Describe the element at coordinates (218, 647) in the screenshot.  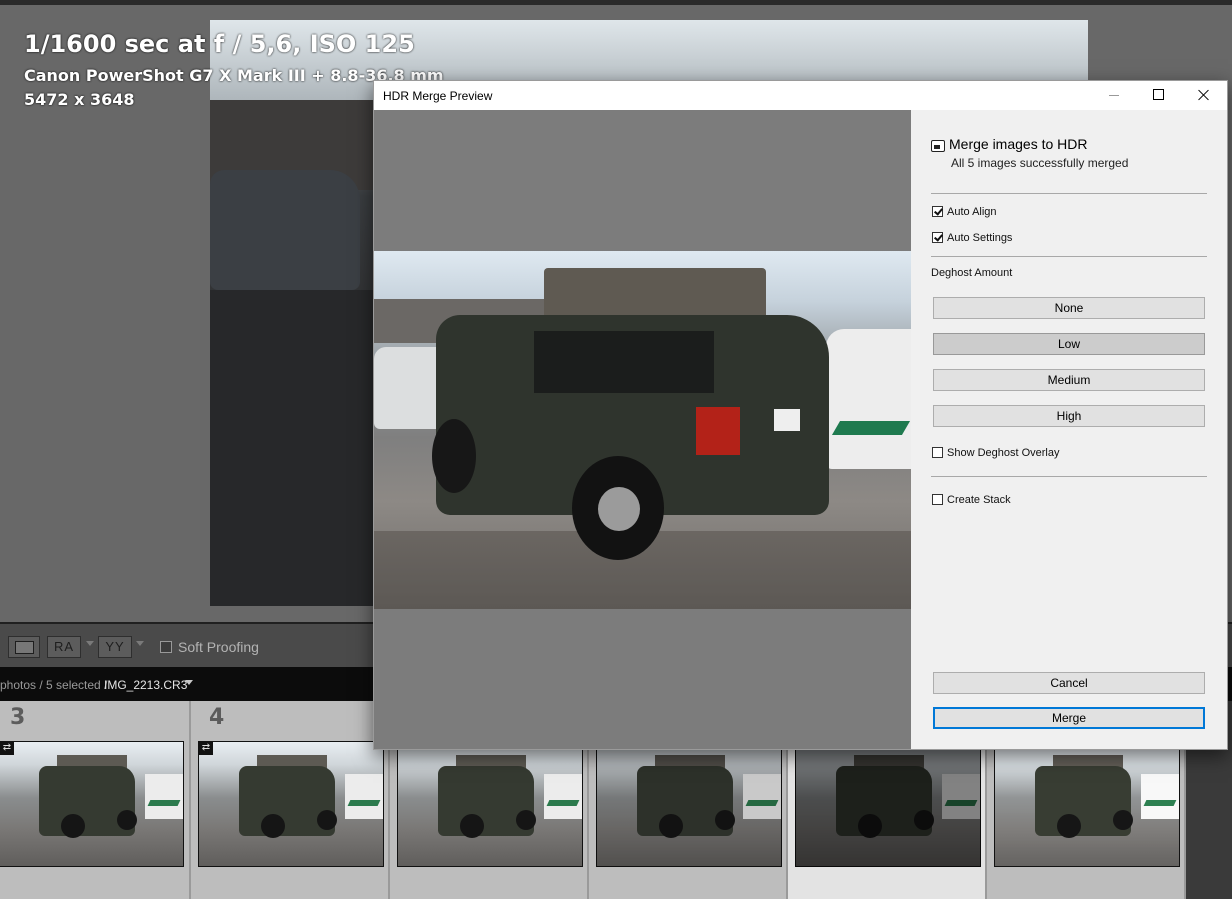
I see `soft-proofing-label: Soft Proofing` at that location.